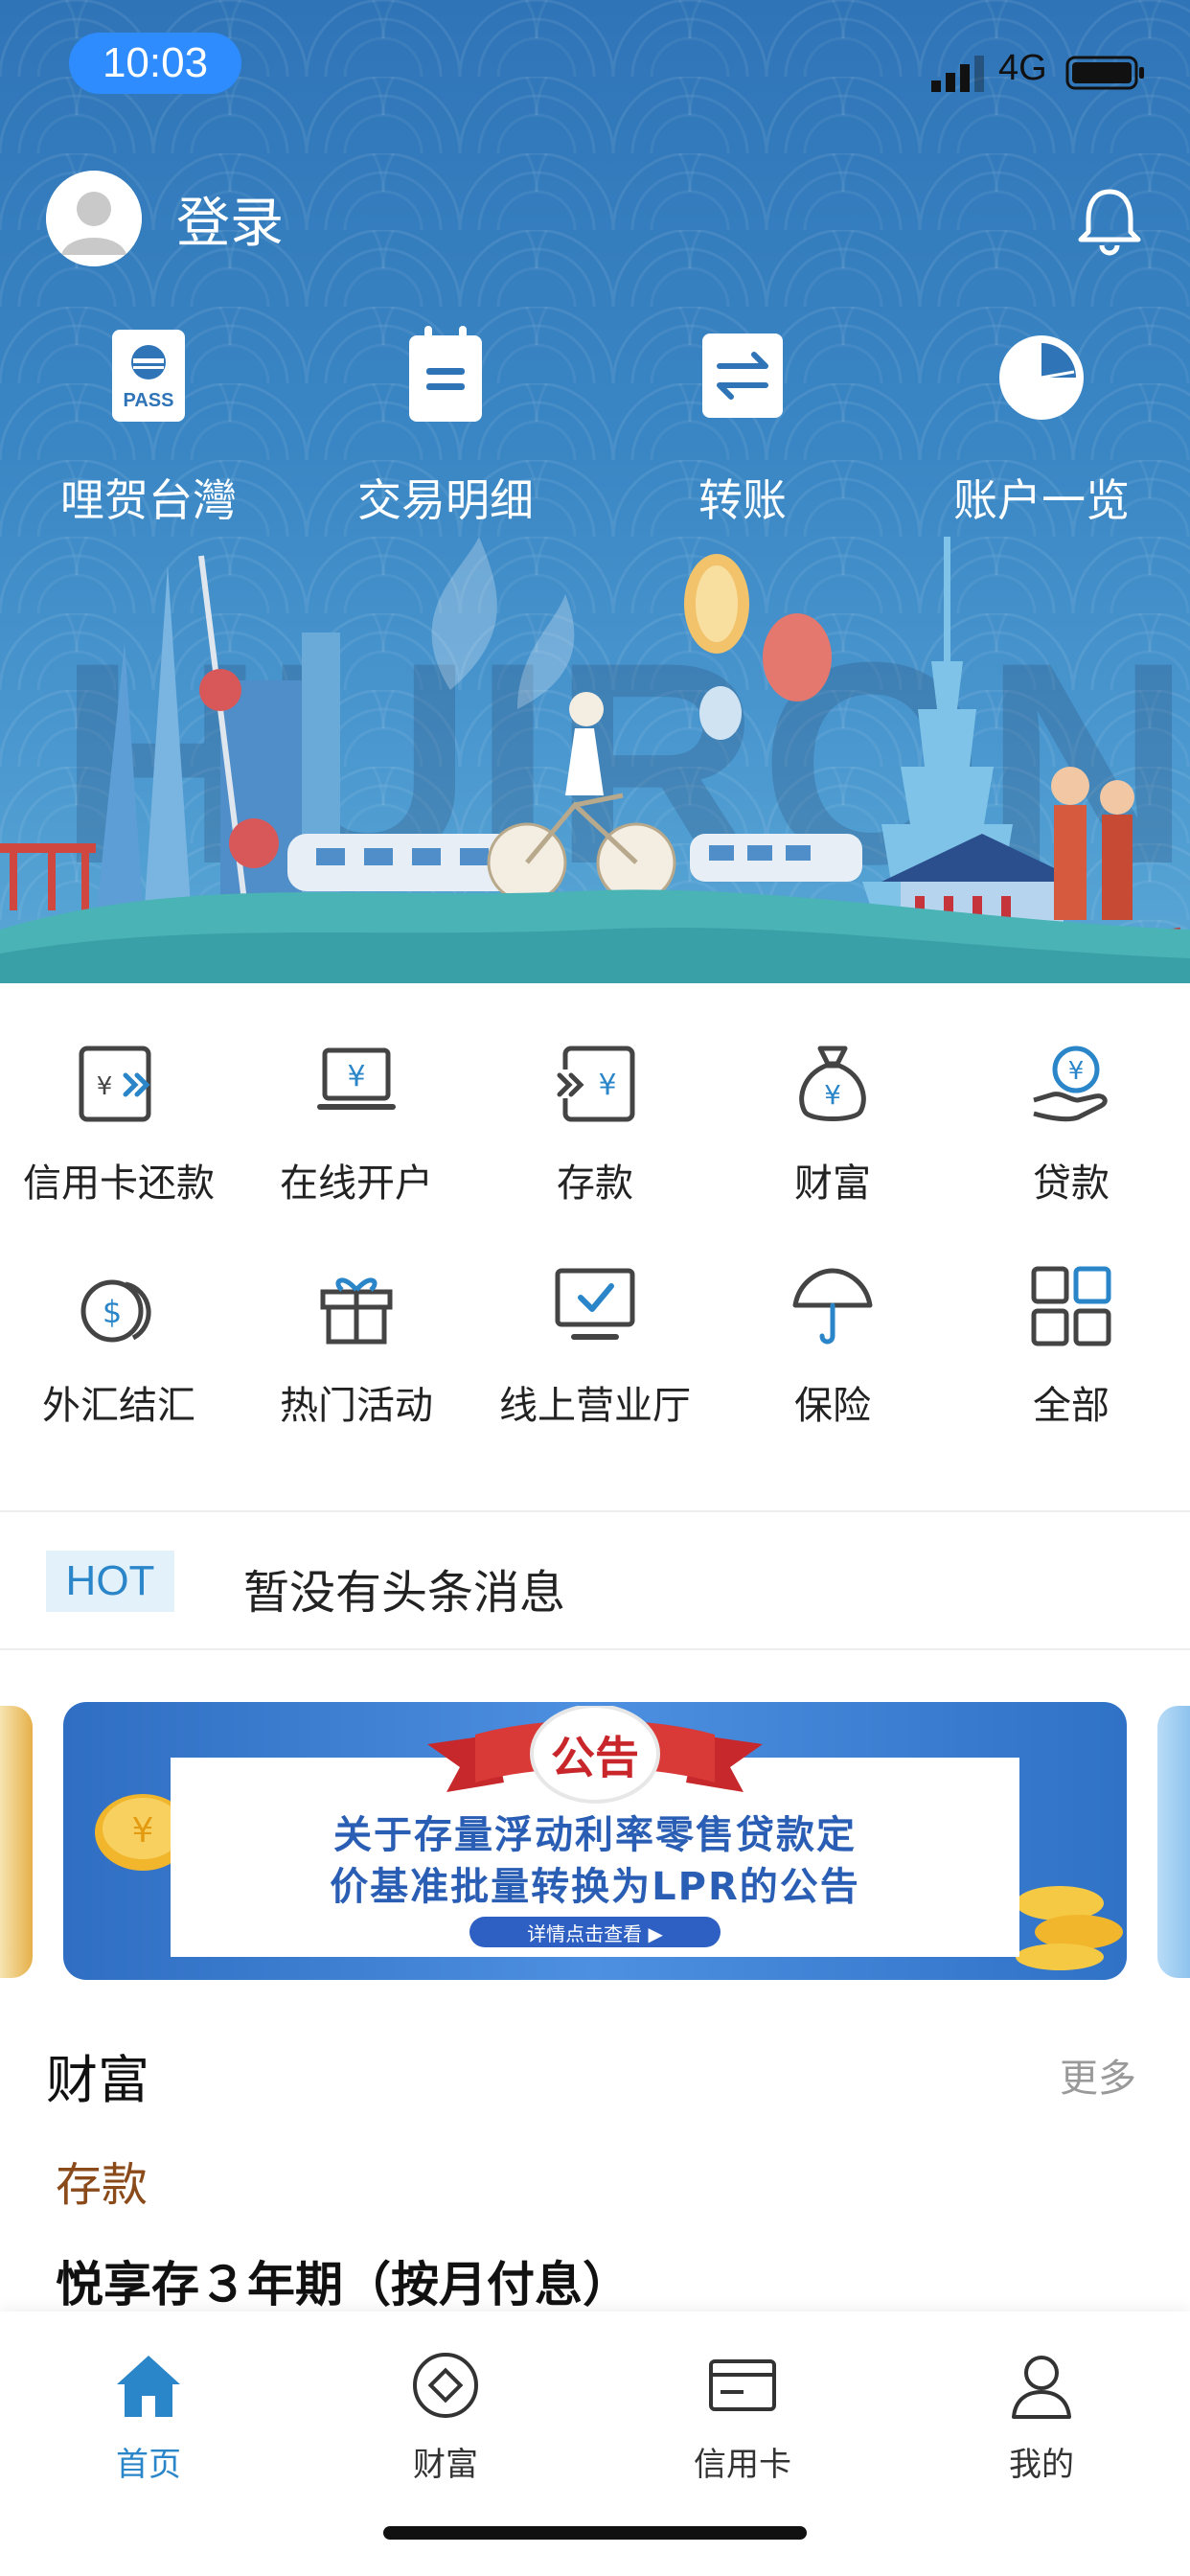 Image resolution: width=1190 pixels, height=2576 pixels. Describe the element at coordinates (1022, 68) in the screenshot. I see `network-label: 4G` at that location.